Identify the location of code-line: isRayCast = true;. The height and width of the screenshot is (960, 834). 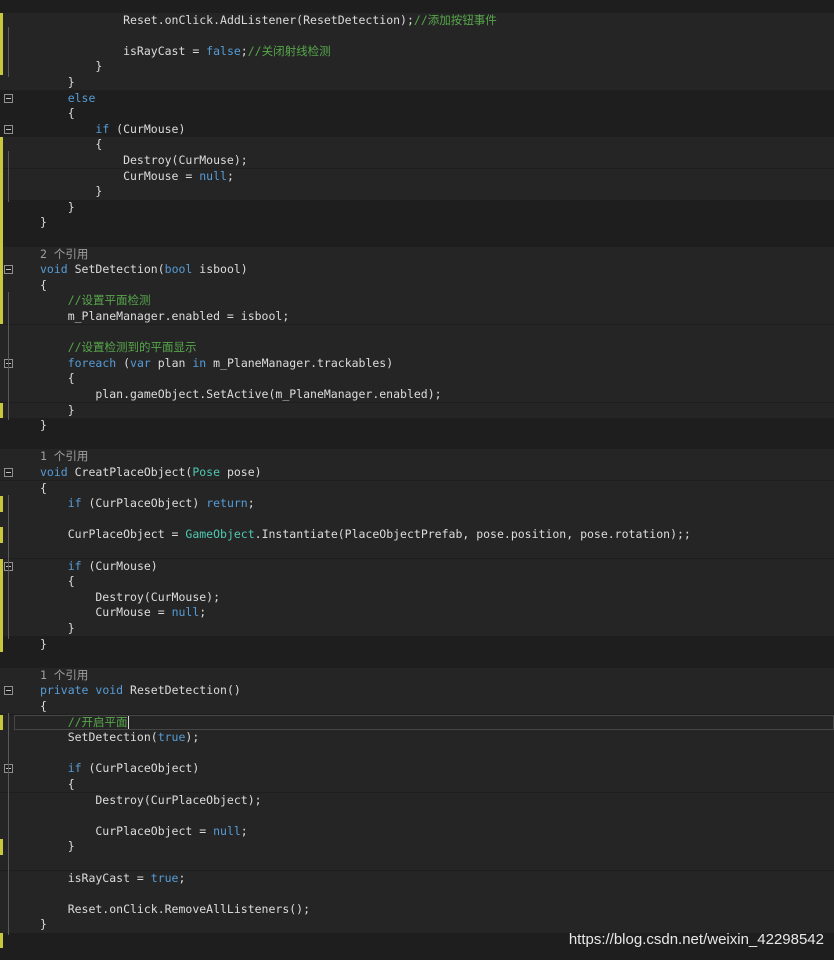
(417, 878).